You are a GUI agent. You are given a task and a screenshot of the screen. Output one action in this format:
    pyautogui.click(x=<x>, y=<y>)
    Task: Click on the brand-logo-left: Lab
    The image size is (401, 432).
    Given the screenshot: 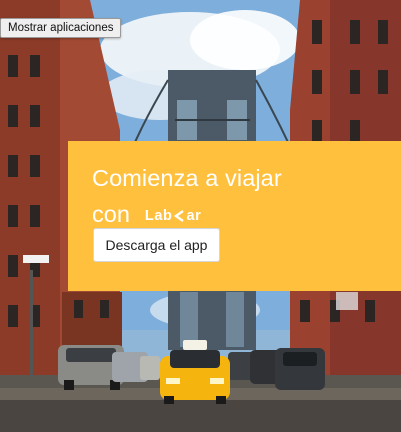 What is the action you would take?
    pyautogui.click(x=158, y=216)
    